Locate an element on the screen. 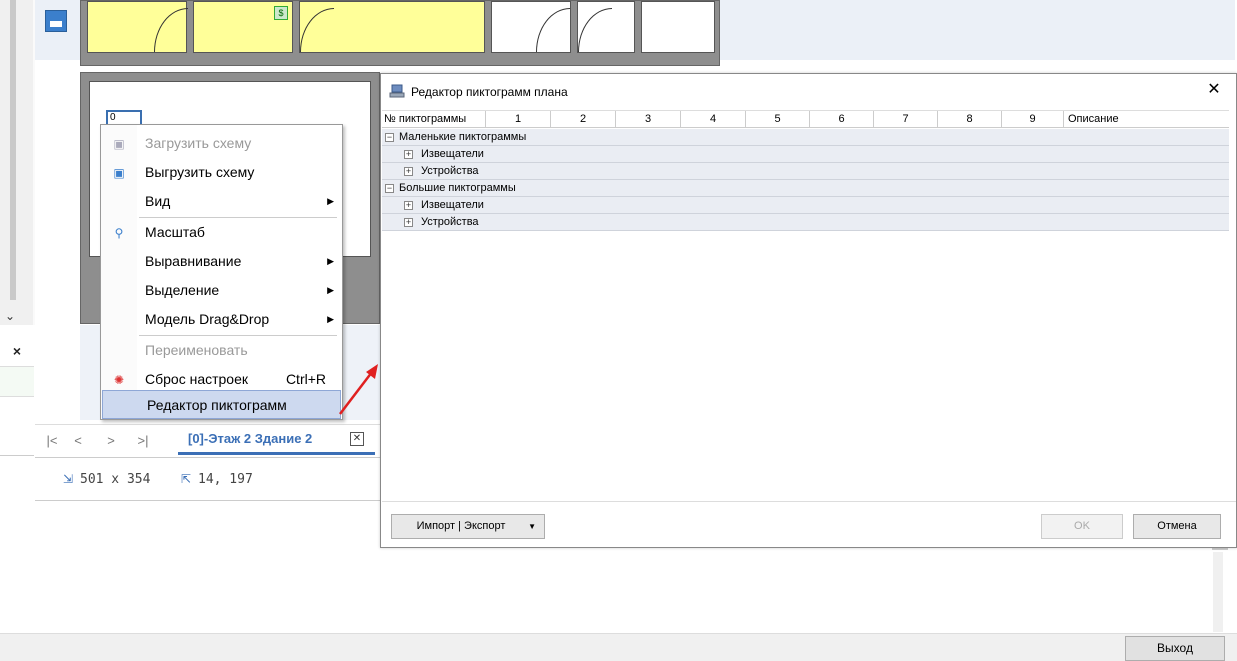  import-export-button: Импорт | Экспорт ▼ is located at coordinates (468, 526).